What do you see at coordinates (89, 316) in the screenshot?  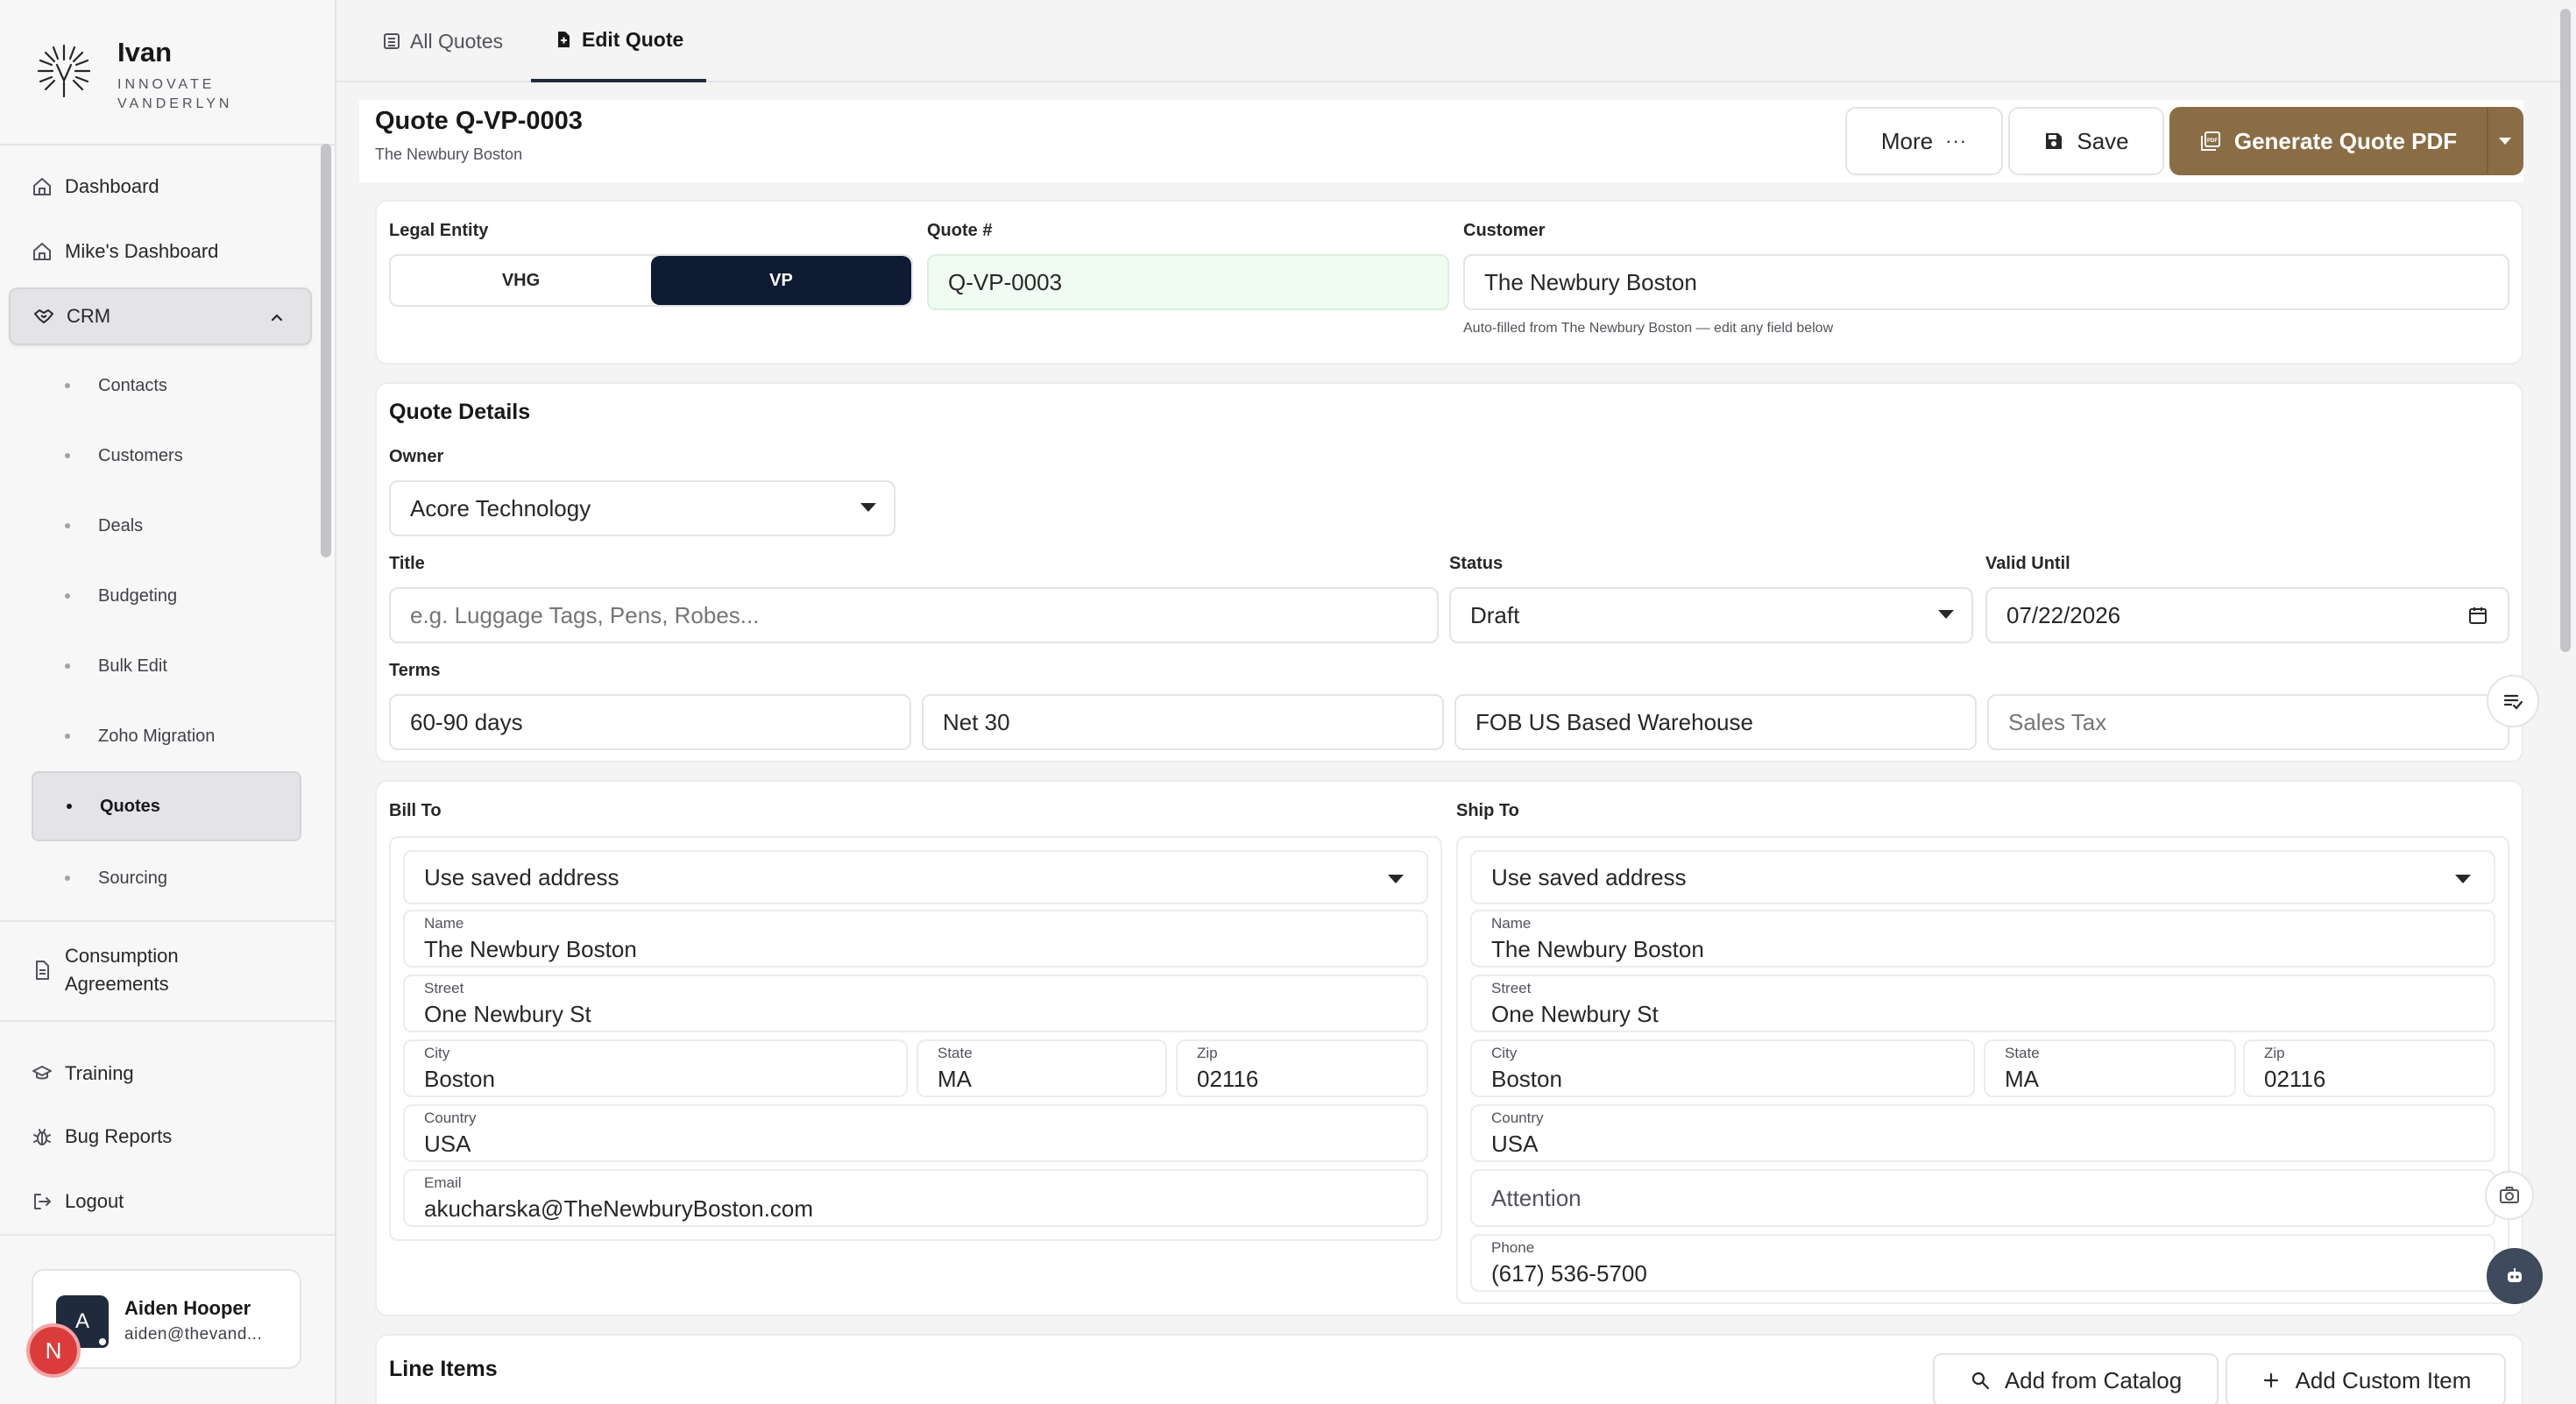 I see `sidebar-item-label: CRM` at bounding box center [89, 316].